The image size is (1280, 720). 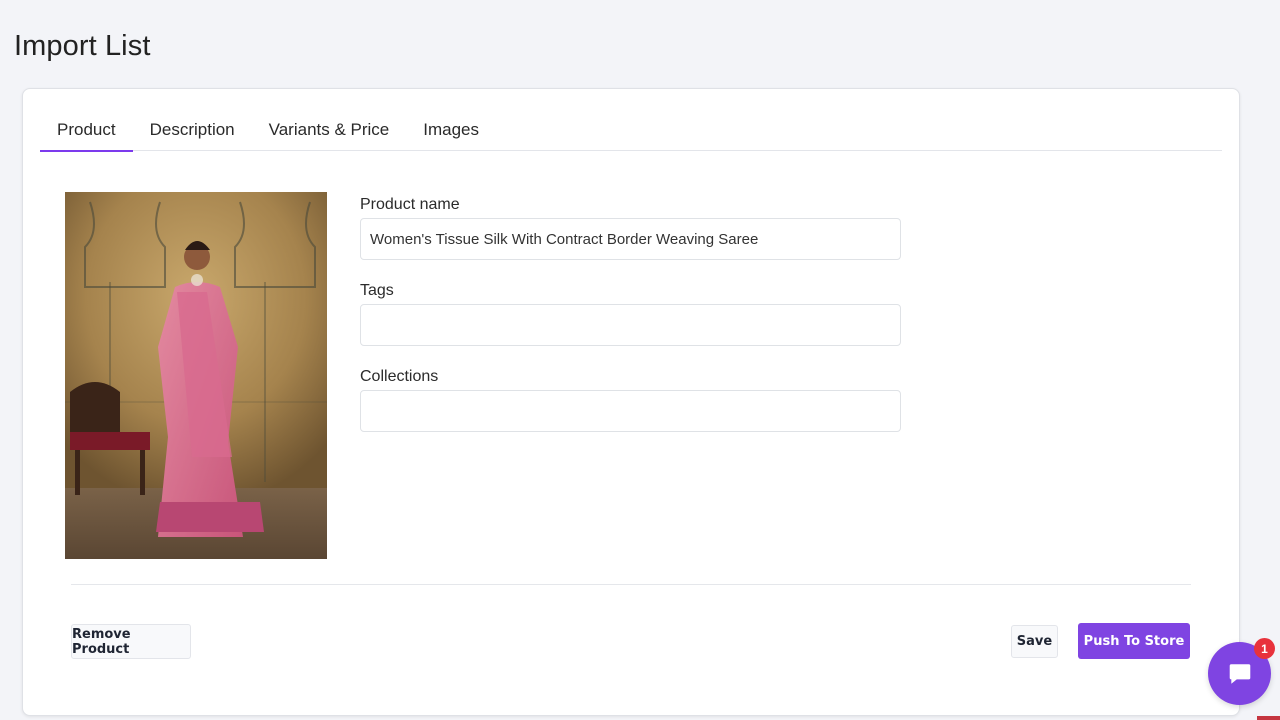 What do you see at coordinates (1239, 673) in the screenshot?
I see `chat-bubble-icon` at bounding box center [1239, 673].